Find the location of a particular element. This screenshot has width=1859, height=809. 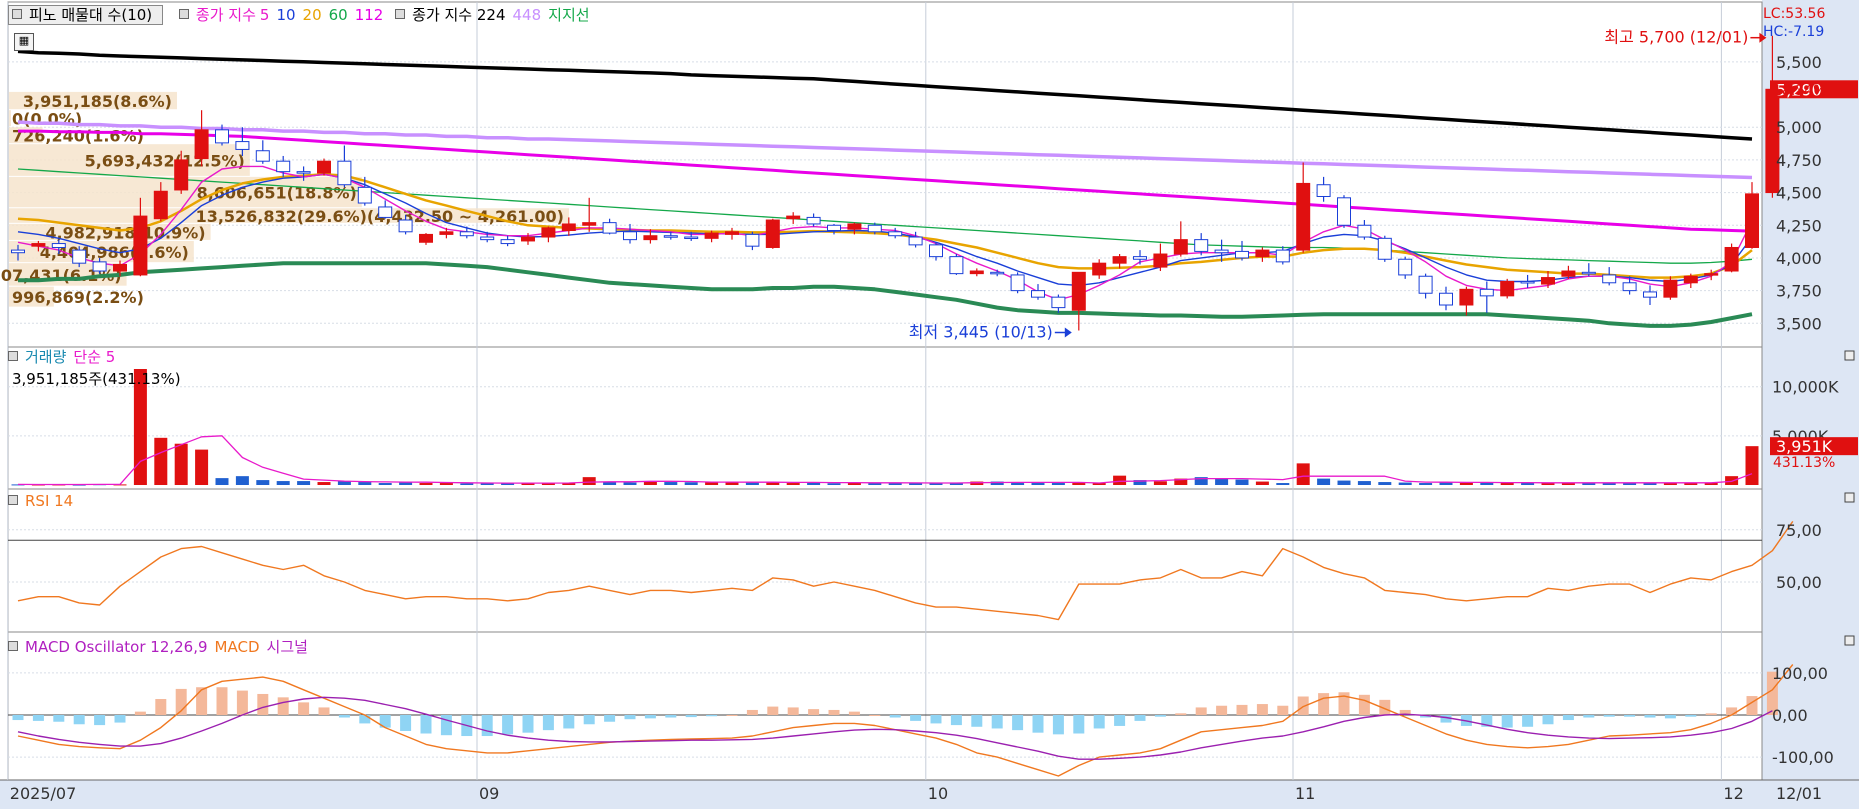

volume-title: 거래량 is located at coordinates (45, 357).